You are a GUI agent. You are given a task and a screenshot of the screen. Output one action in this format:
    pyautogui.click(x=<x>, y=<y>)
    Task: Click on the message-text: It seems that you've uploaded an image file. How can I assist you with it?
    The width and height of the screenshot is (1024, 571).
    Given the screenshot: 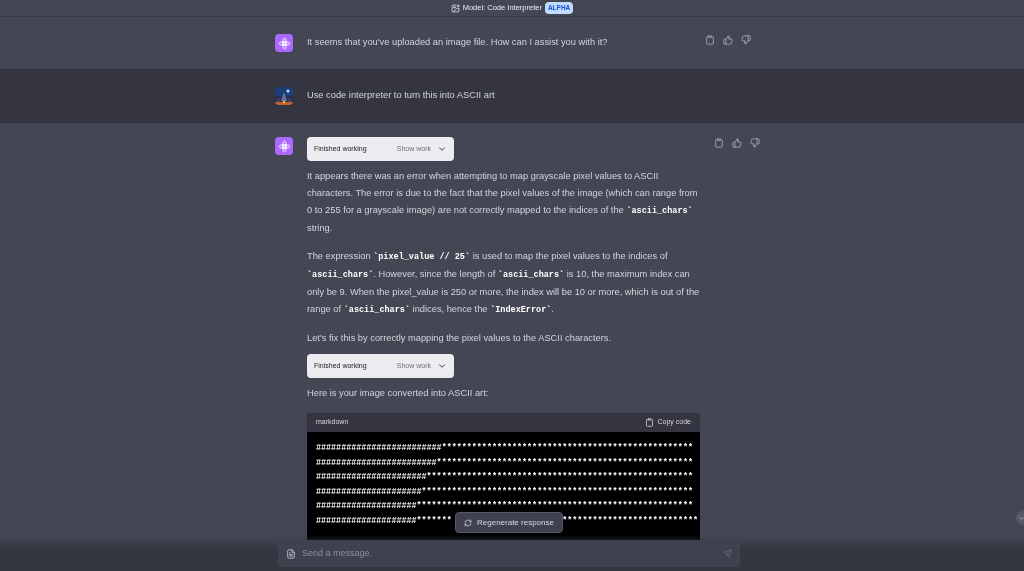 What is the action you would take?
    pyautogui.click(x=458, y=42)
    